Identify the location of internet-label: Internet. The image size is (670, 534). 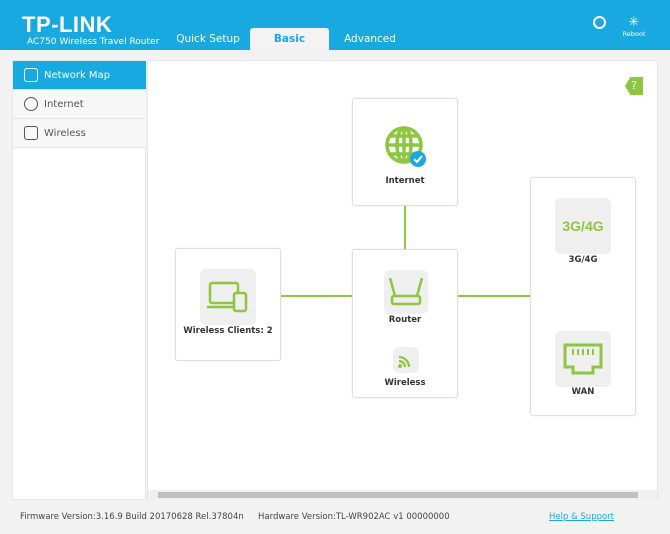
(405, 181).